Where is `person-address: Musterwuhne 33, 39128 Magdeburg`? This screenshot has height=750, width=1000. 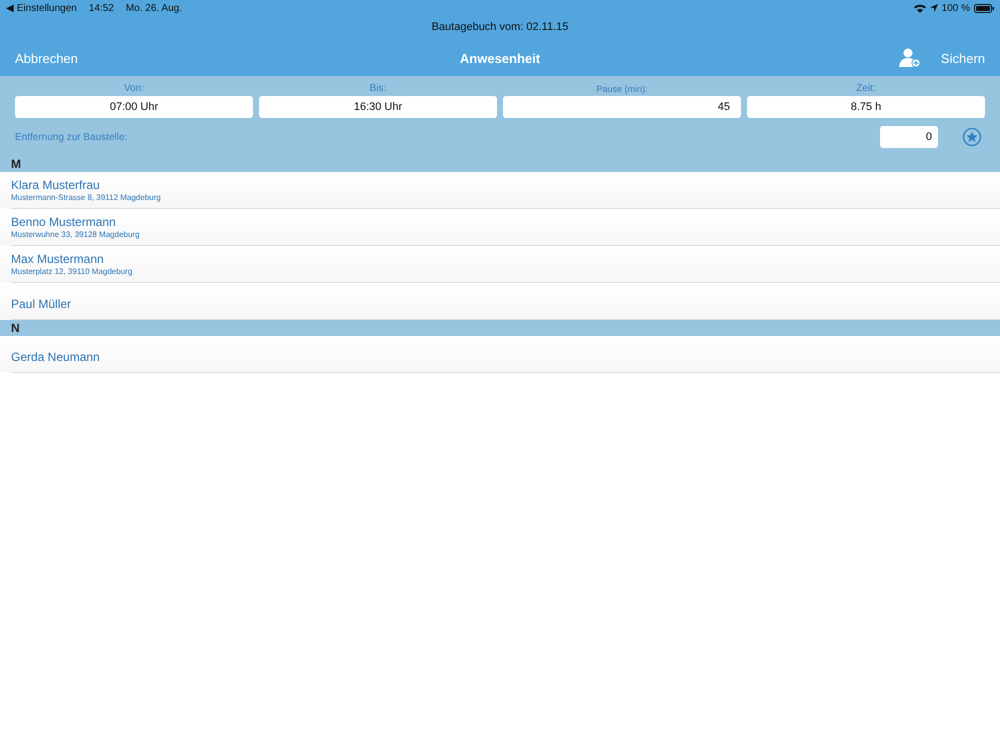
person-address: Musterwuhne 33, 39128 Magdeburg is located at coordinates (76, 234).